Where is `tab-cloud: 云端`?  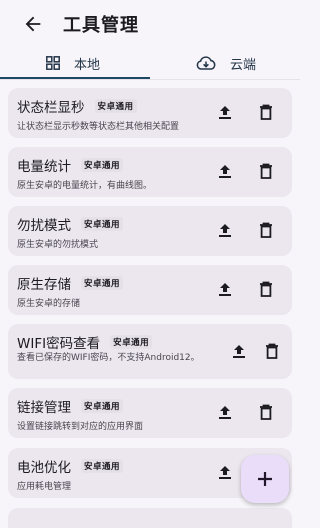
tab-cloud: 云端 is located at coordinates (226, 63).